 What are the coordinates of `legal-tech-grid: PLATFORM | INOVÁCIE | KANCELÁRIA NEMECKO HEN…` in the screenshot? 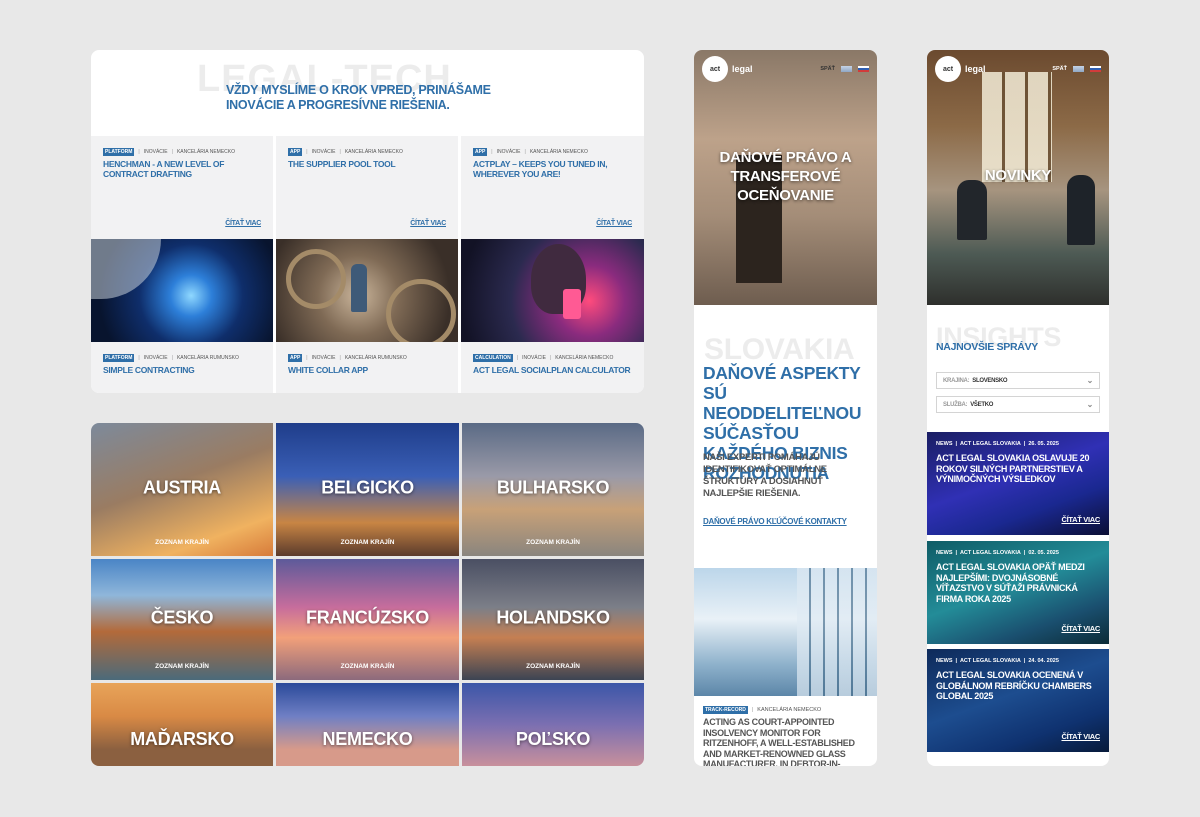 It's located at (367, 264).